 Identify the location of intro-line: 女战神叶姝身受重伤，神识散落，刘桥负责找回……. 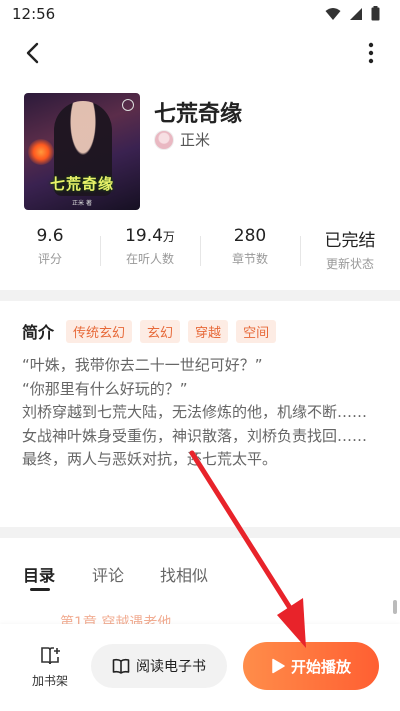
(195, 435).